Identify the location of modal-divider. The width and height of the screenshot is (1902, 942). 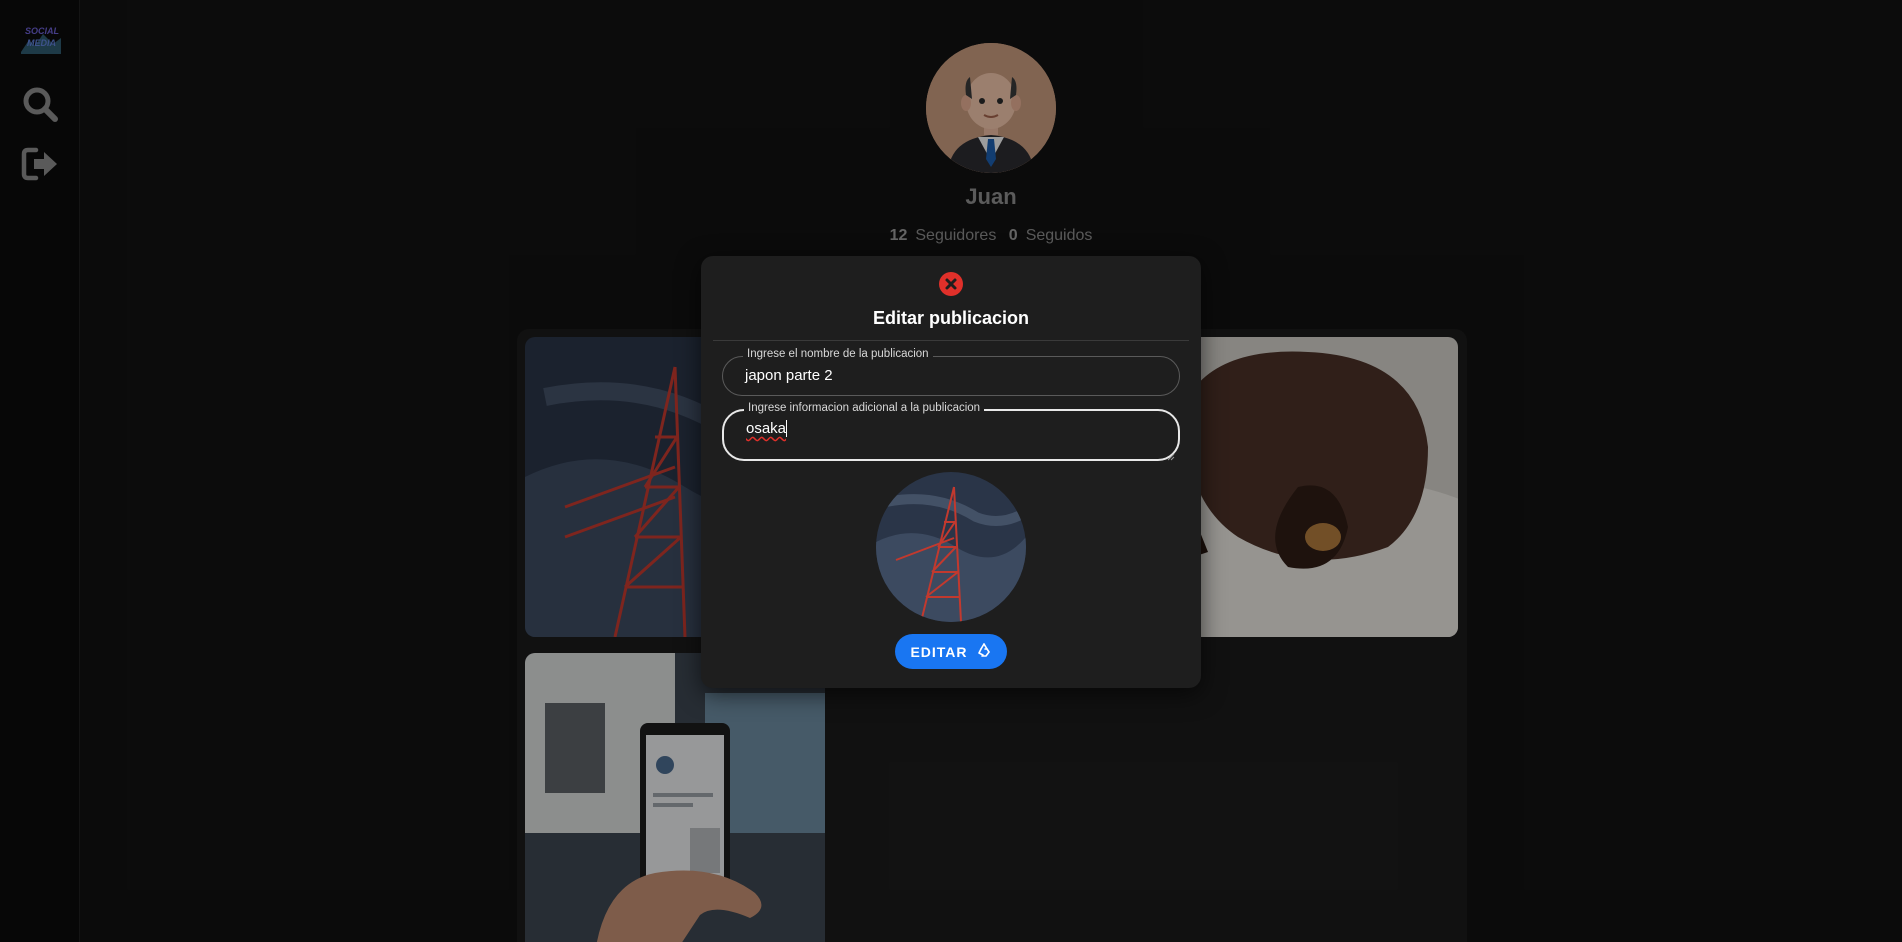
(951, 340).